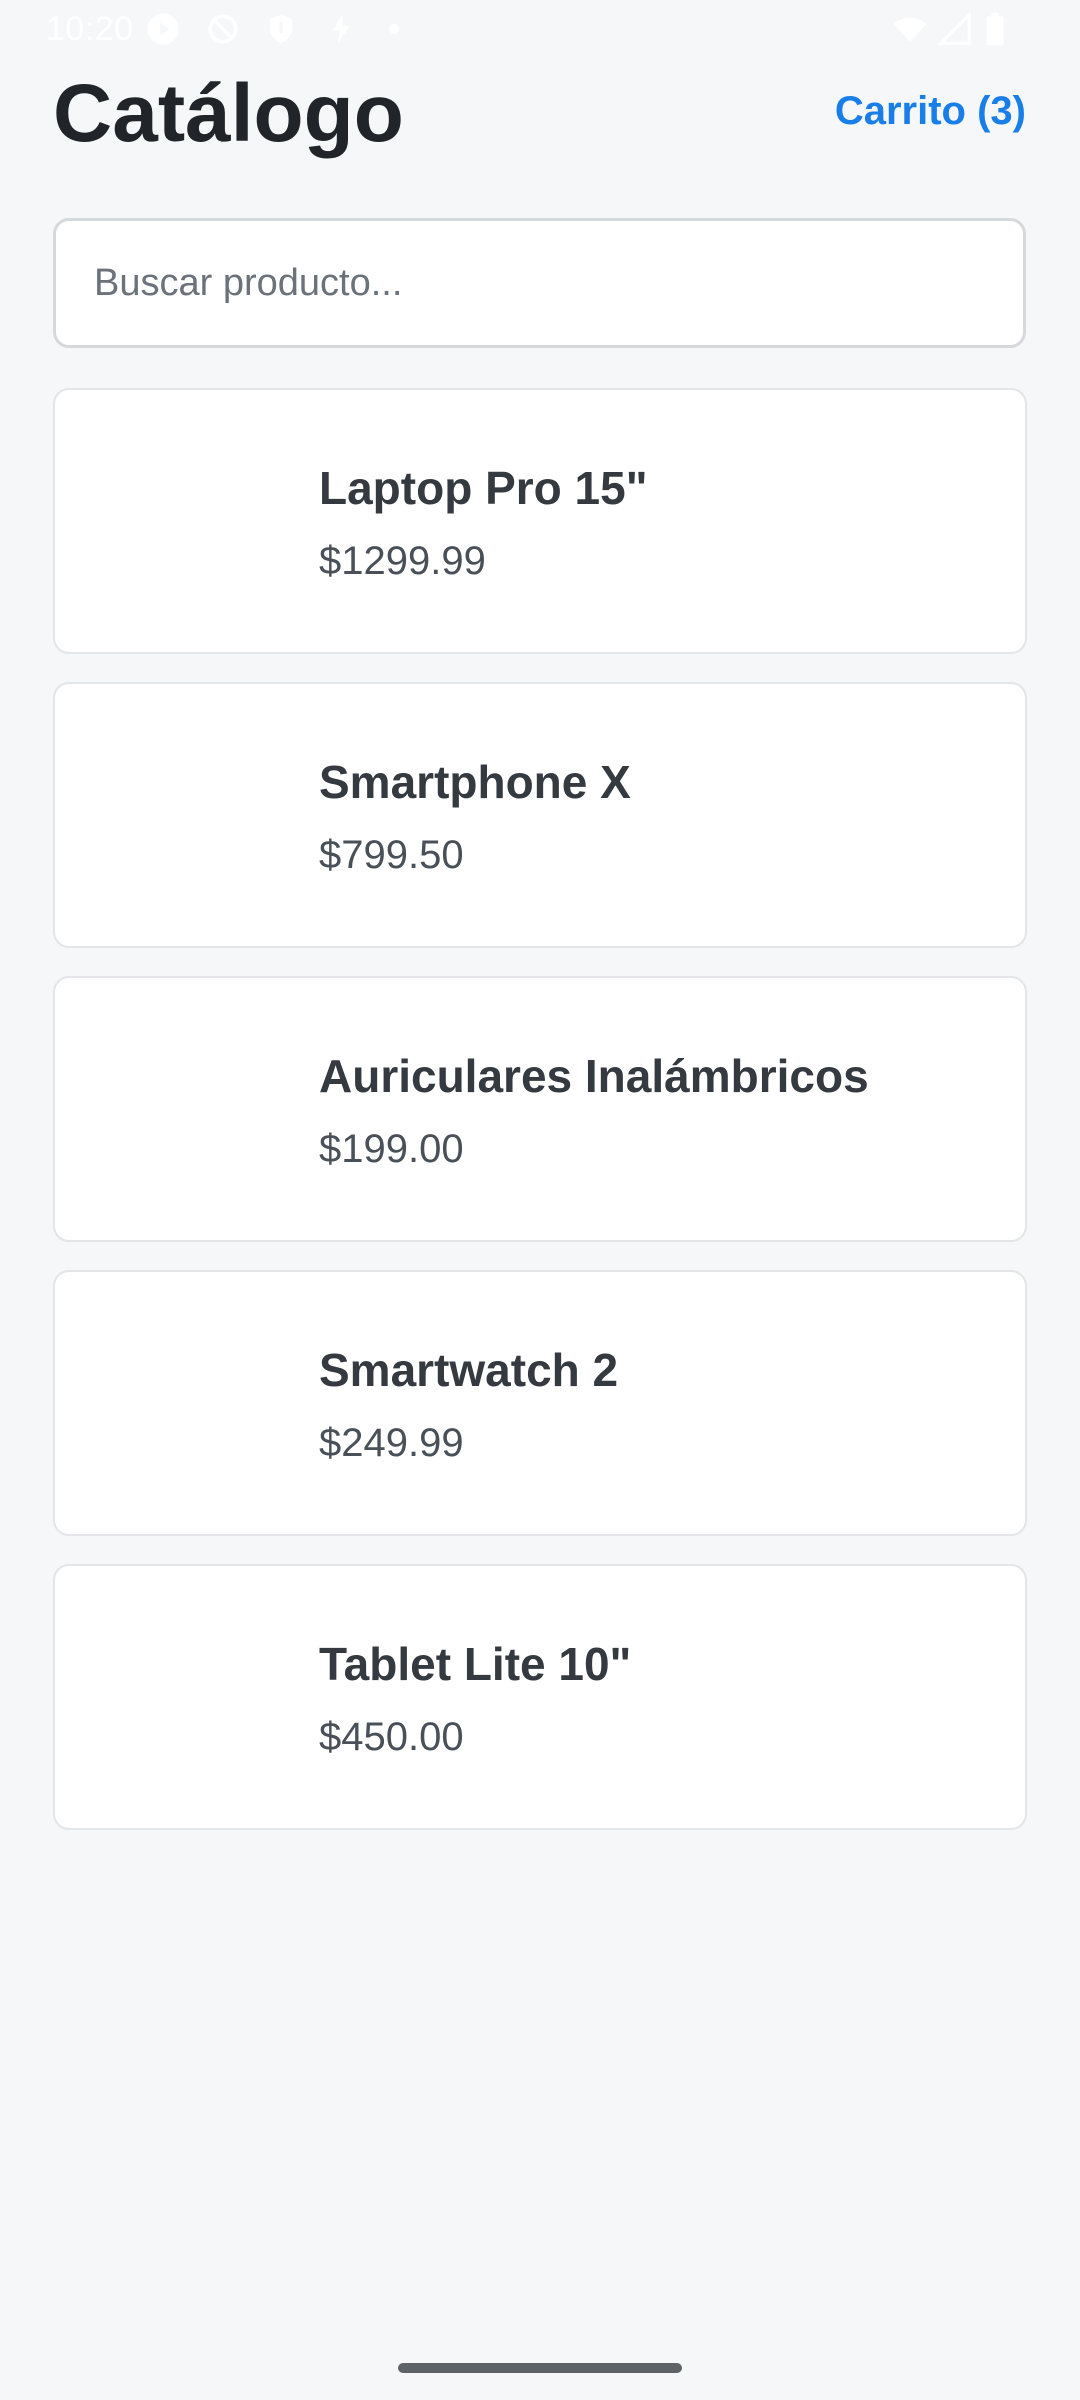  Describe the element at coordinates (228, 113) in the screenshot. I see `page-title: Catálogo` at that location.